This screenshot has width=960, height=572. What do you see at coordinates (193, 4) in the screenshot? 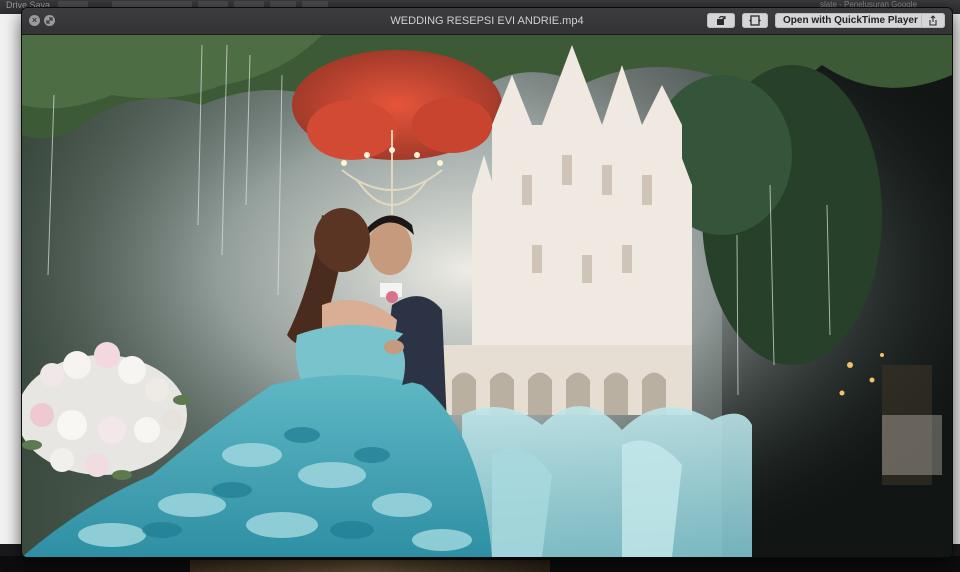
I see `background-tabs` at bounding box center [193, 4].